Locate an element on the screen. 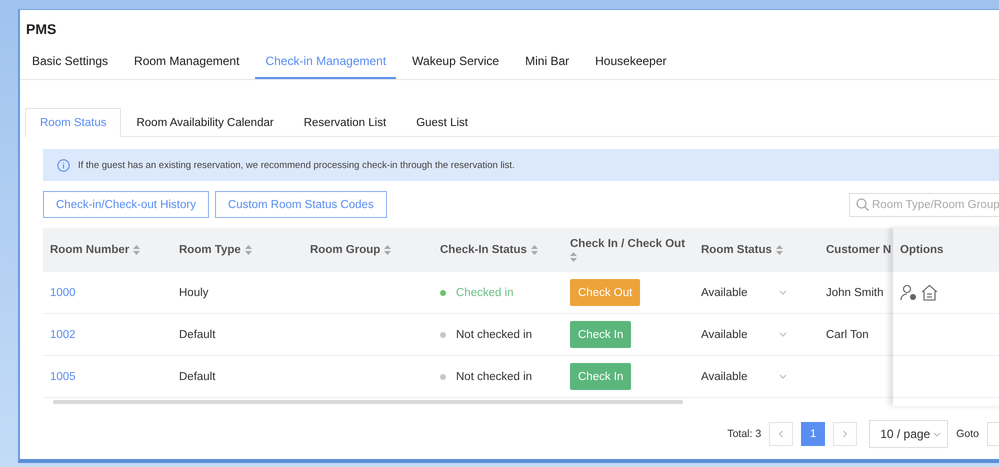 The height and width of the screenshot is (467, 999). column-header: Room Group is located at coordinates (368, 250).